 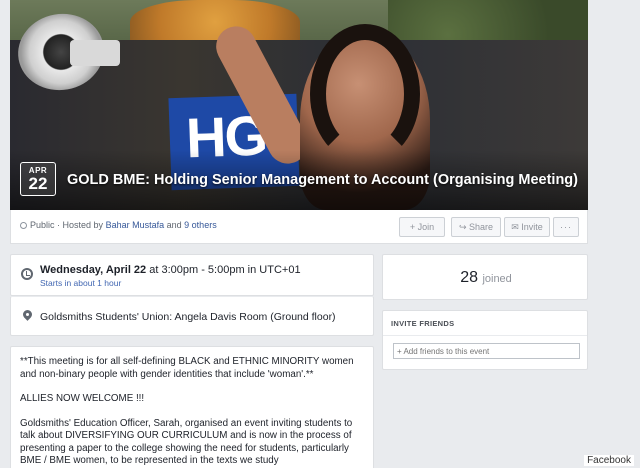 What do you see at coordinates (566, 227) in the screenshot?
I see `more-options-button: ···` at bounding box center [566, 227].